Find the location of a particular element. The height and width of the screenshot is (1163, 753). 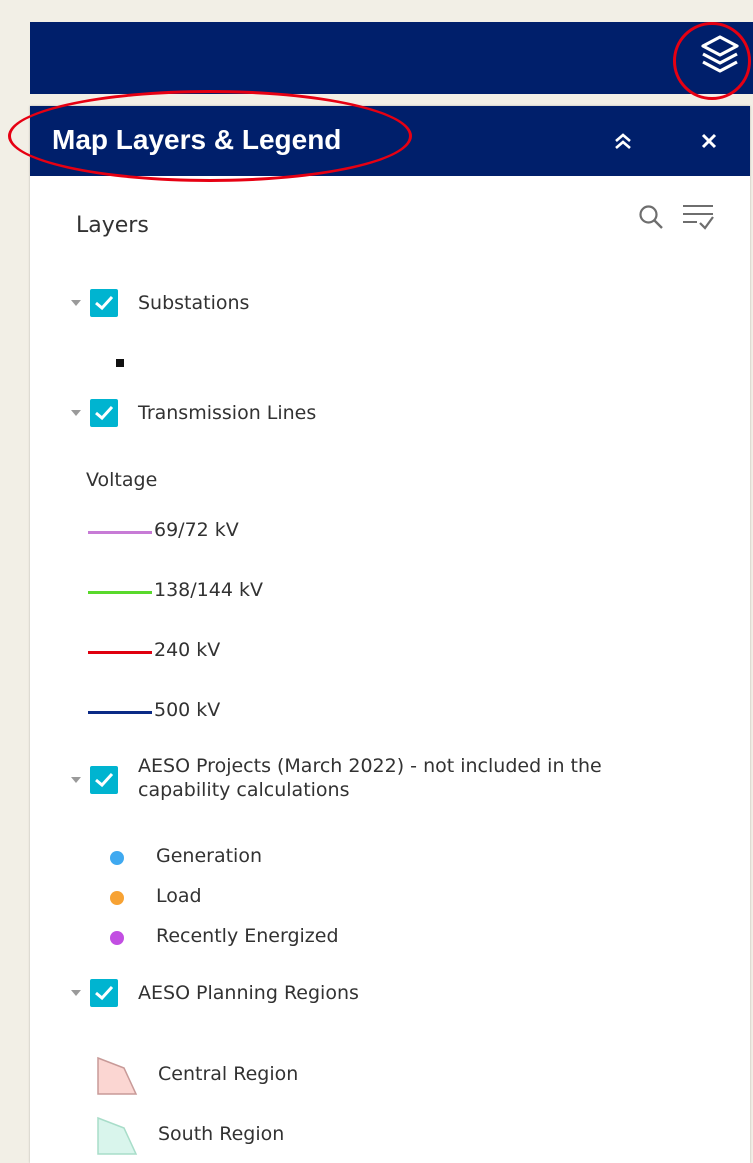

legend-label-central-region: Central Region is located at coordinates (228, 1074).